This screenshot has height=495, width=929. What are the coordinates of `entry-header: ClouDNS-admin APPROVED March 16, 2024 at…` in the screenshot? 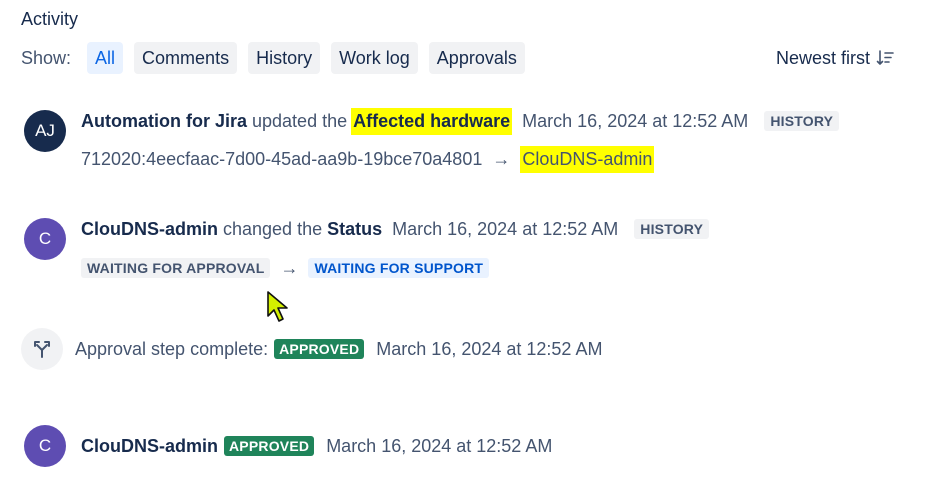 It's located at (316, 446).